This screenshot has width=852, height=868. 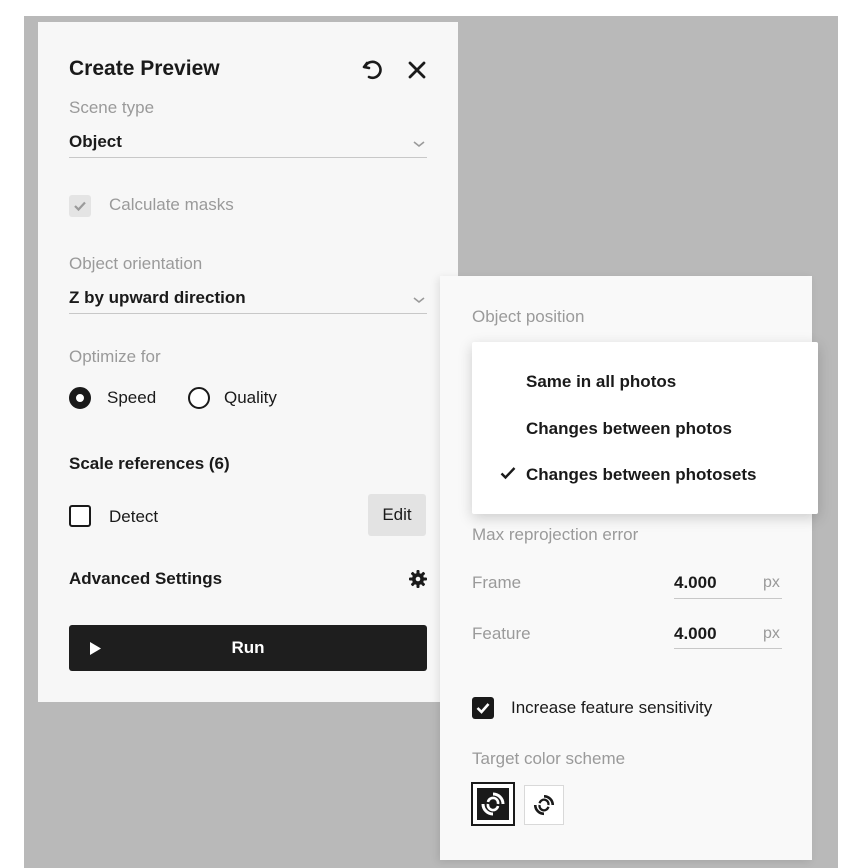 I want to click on run-label: Run, so click(x=248, y=647).